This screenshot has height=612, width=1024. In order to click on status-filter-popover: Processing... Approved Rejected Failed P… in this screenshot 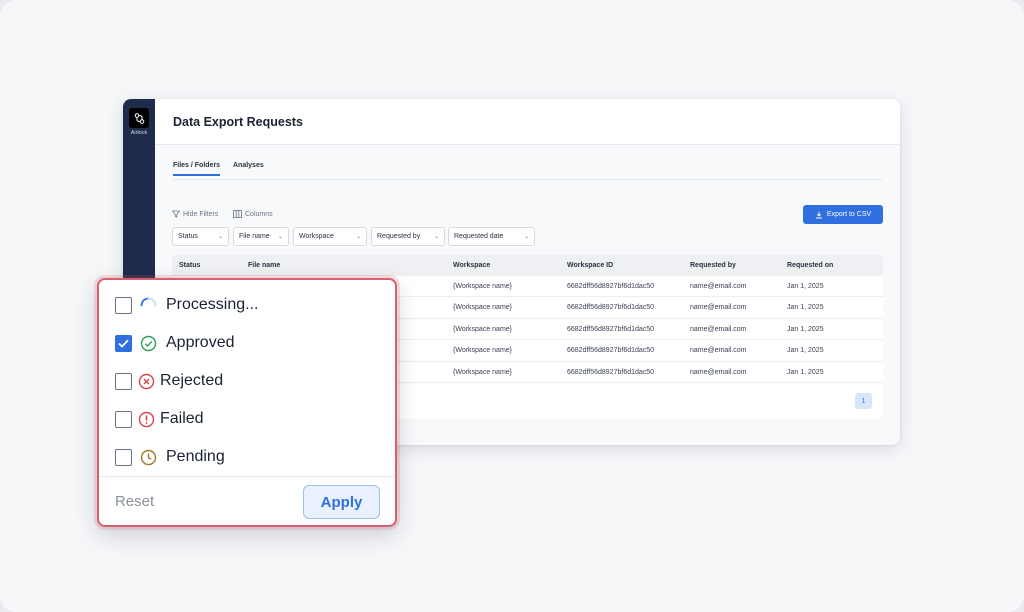, I will do `click(247, 402)`.